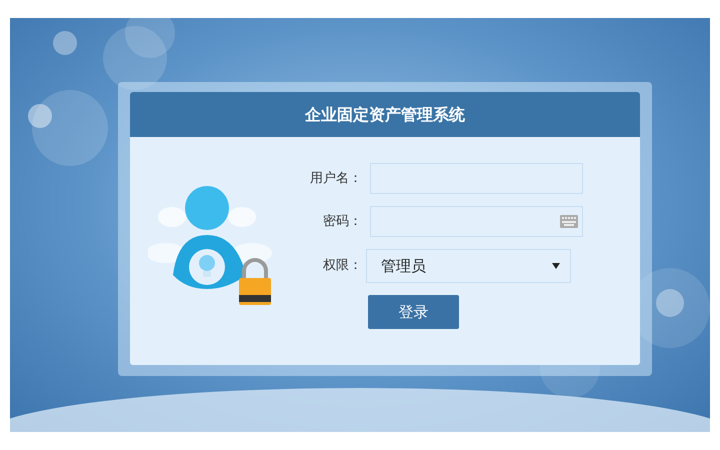 The height and width of the screenshot is (450, 720). Describe the element at coordinates (342, 221) in the screenshot. I see `field-label: 密码：` at that location.